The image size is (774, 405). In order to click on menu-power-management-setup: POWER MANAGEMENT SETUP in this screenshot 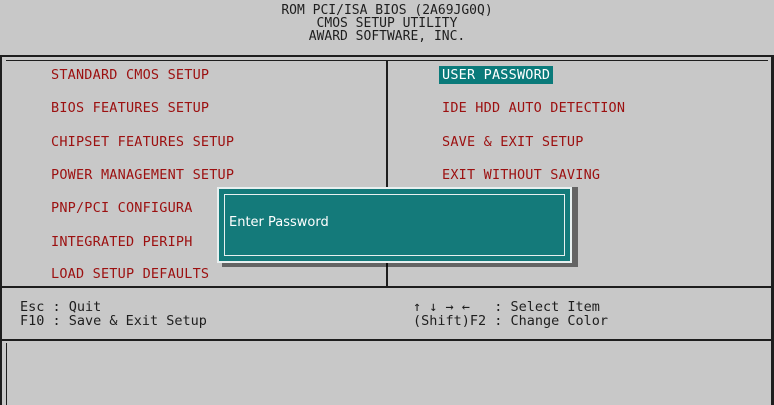, I will do `click(142, 175)`.